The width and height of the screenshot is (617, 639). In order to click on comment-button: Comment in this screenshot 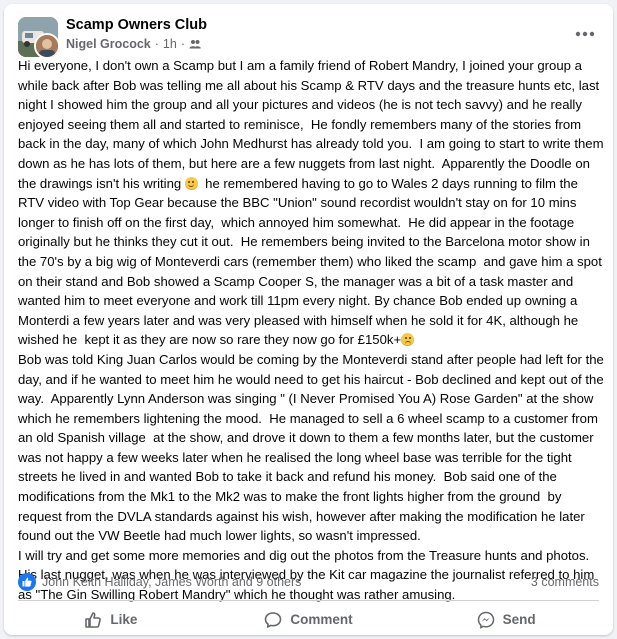, I will do `click(309, 619)`.